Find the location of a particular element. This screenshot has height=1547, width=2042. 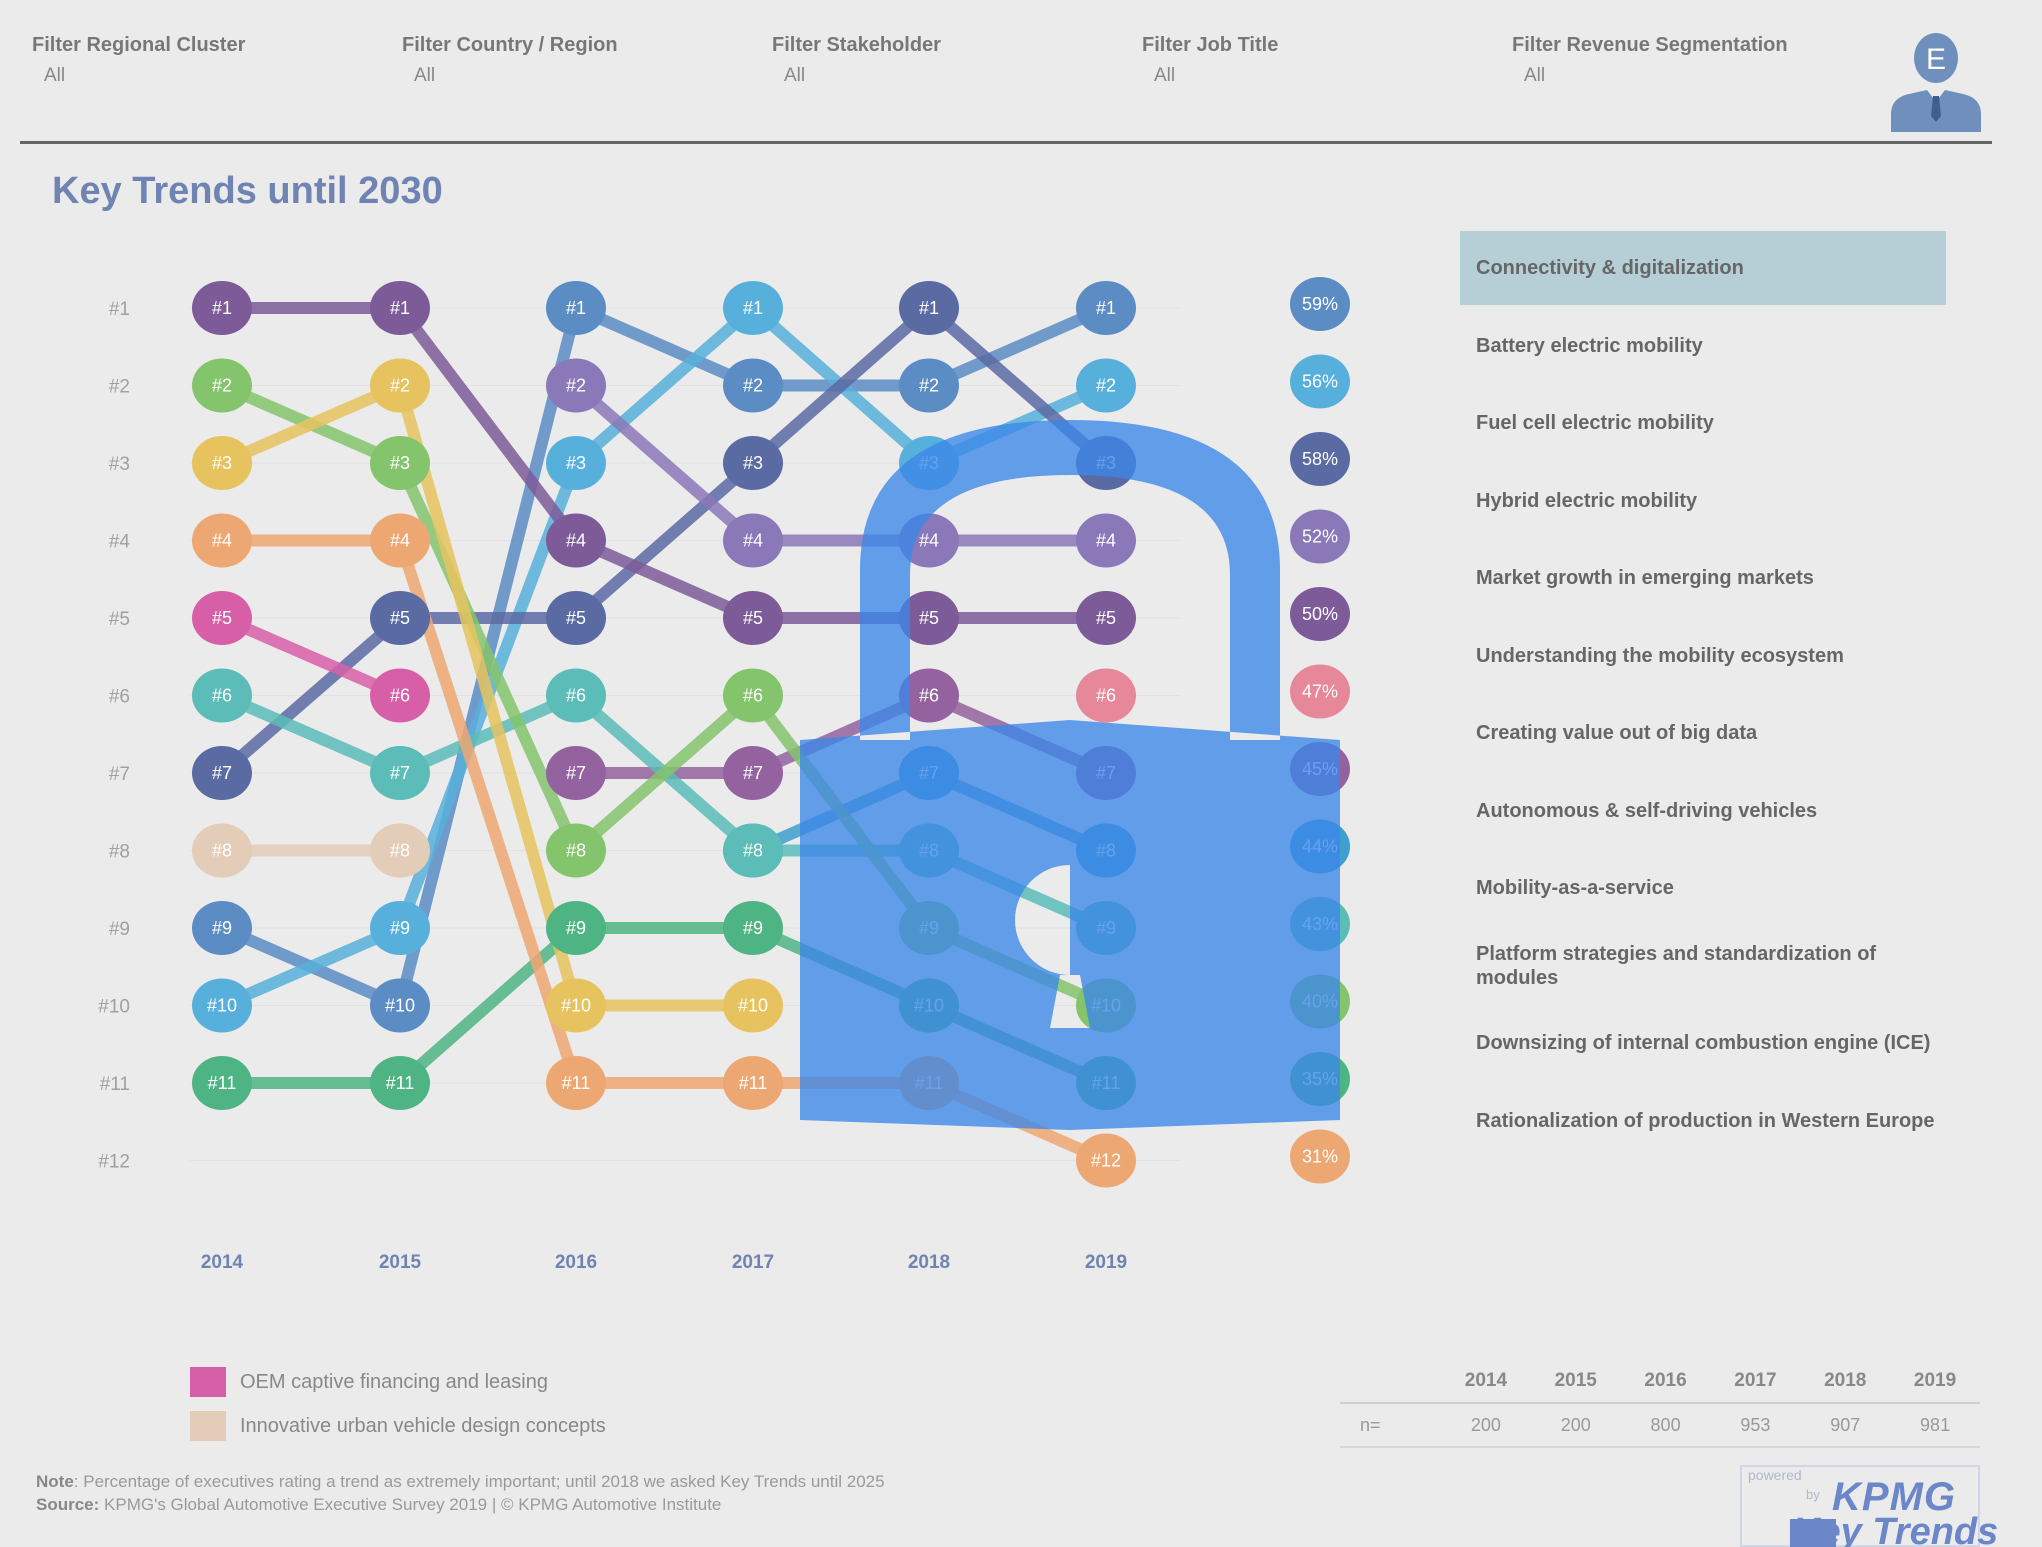

y-tick-label: #9 is located at coordinates (119, 929).